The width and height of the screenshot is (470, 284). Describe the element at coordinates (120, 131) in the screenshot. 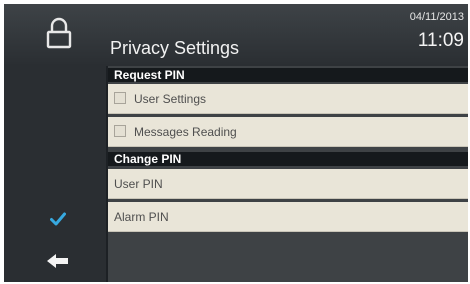

I see `messages-reading-checkbox` at that location.